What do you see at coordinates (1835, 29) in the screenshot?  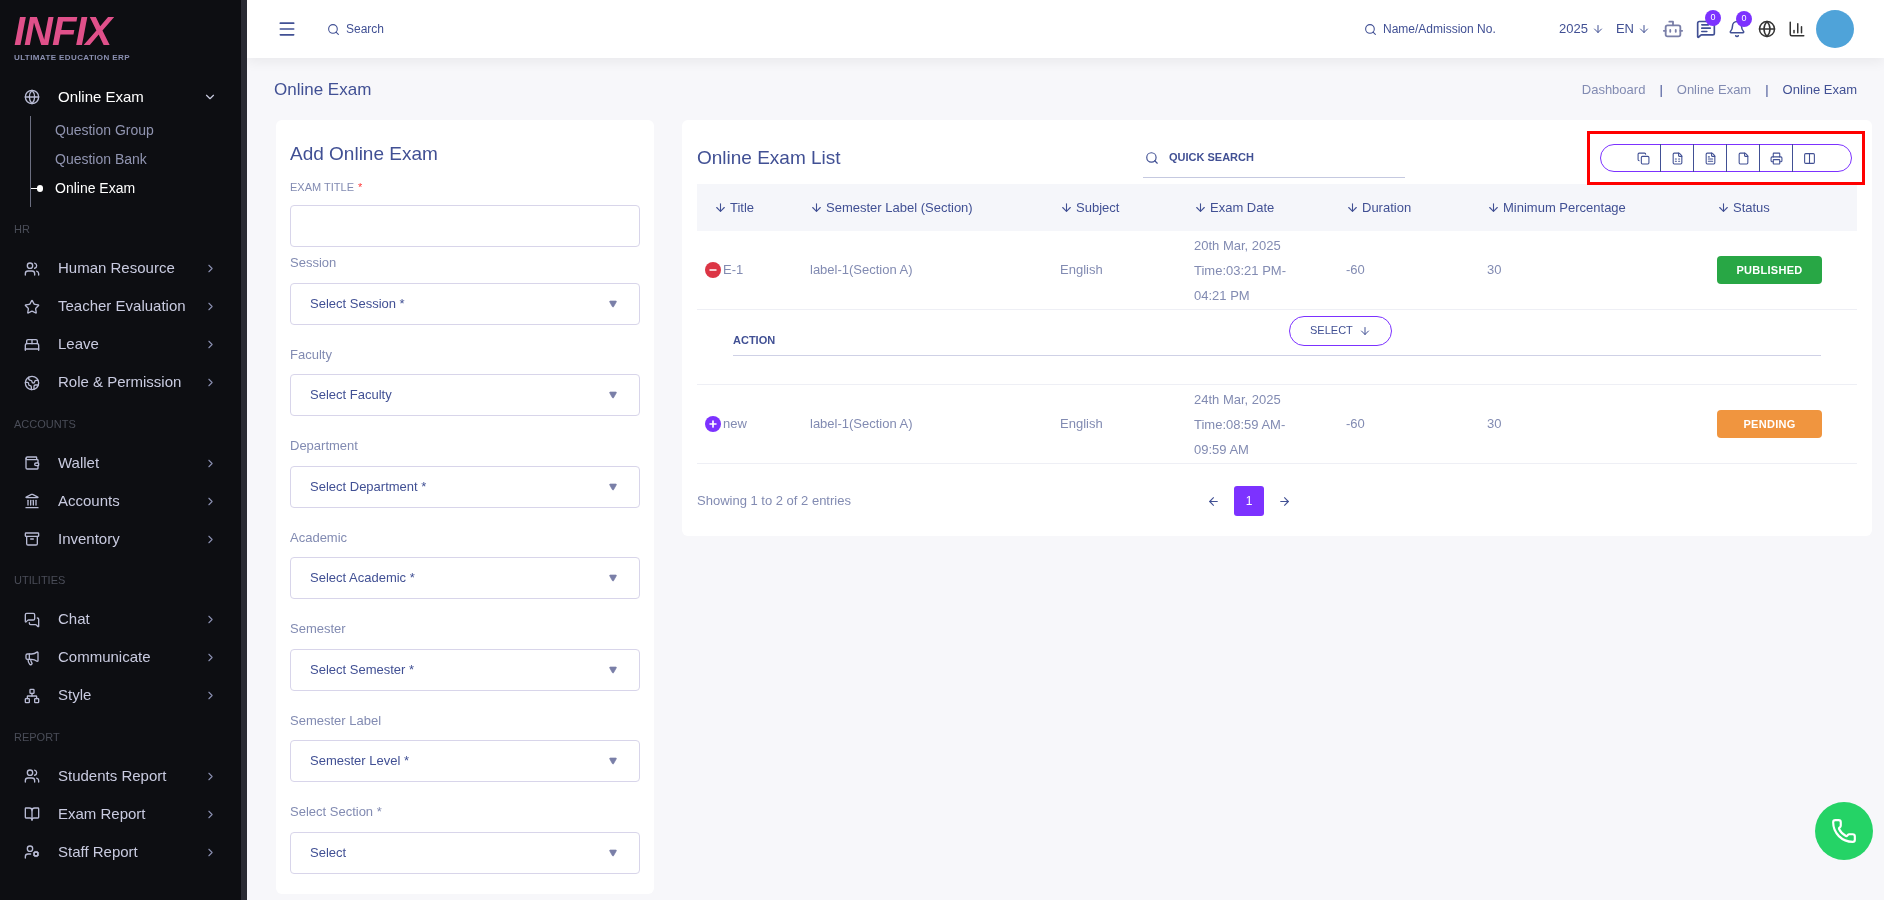 I see `avatar` at bounding box center [1835, 29].